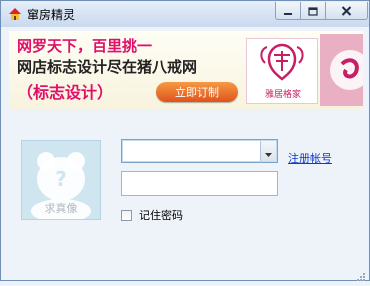 Image resolution: width=370 pixels, height=286 pixels. I want to click on minimize-button, so click(288, 11).